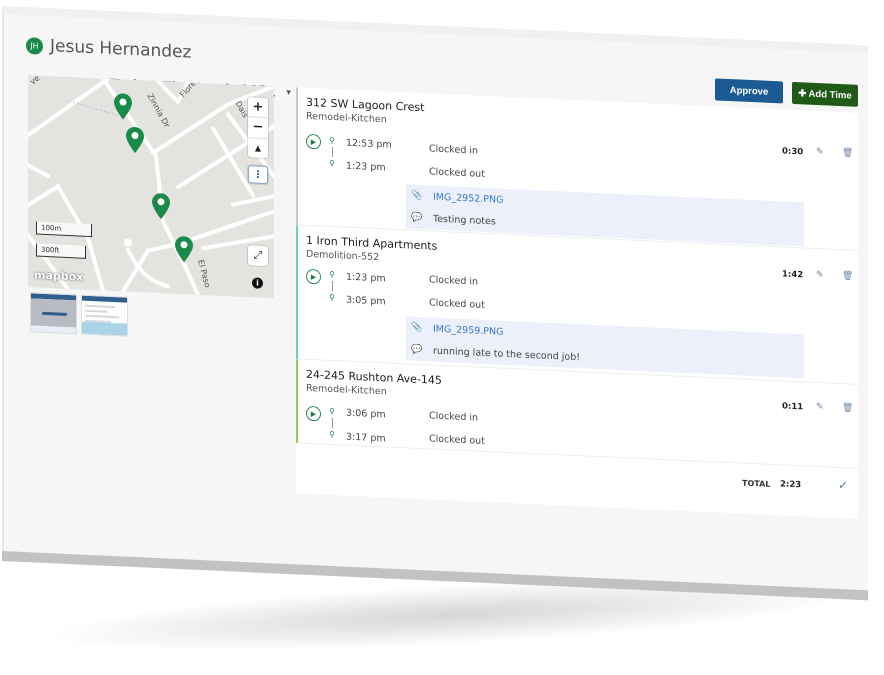 The width and height of the screenshot is (884, 675). I want to click on note-row: 💬 Testing notes, so click(451, 219).